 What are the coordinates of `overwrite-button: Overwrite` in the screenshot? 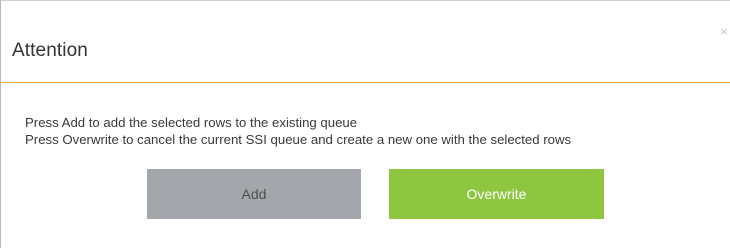 It's located at (496, 194).